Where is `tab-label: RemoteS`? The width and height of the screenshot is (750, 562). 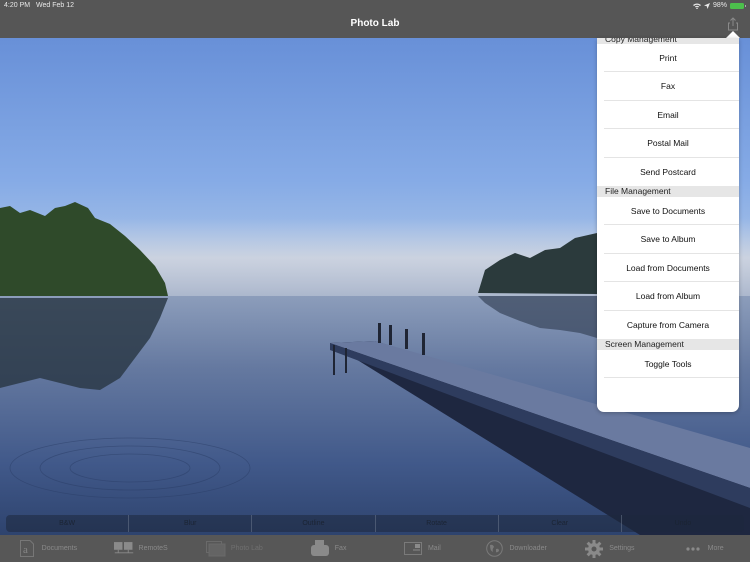 tab-label: RemoteS is located at coordinates (153, 548).